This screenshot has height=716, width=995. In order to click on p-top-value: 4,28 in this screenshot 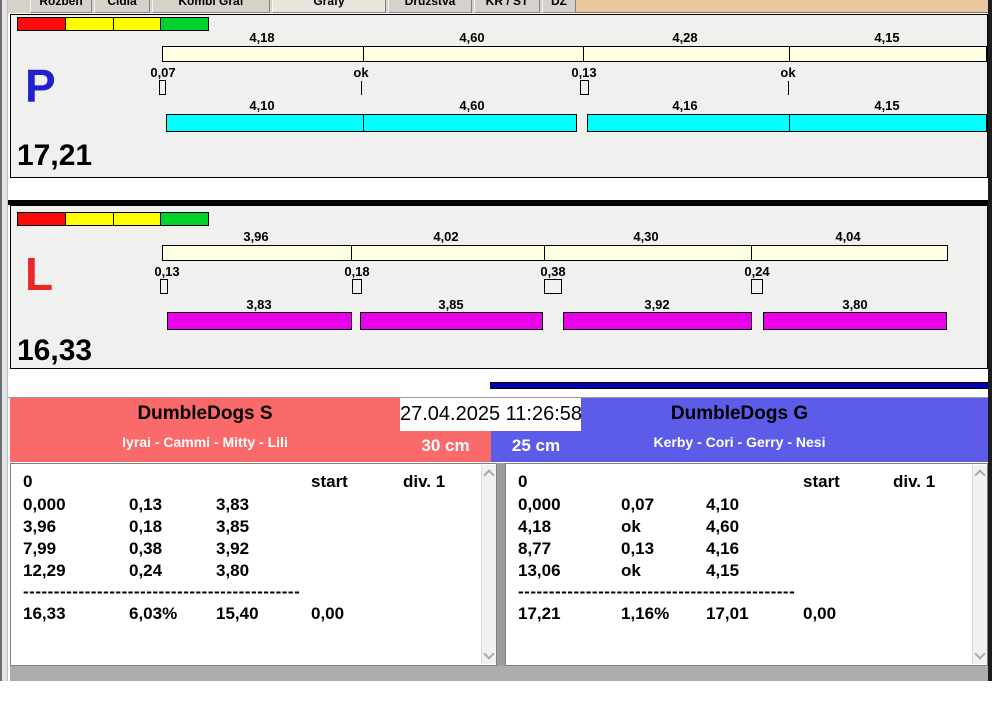, I will do `click(685, 37)`.